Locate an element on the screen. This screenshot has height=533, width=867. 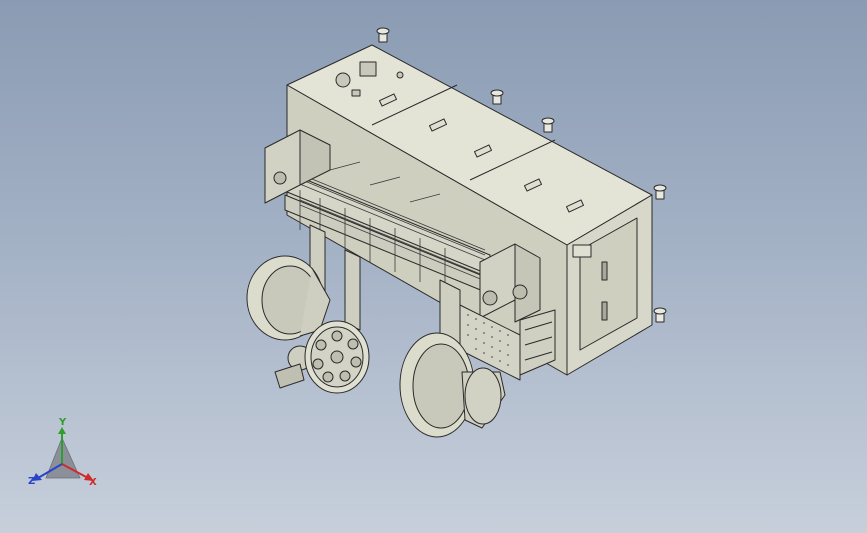
view-orientation-triad-icon: Y X Z is located at coordinates (67, 458).